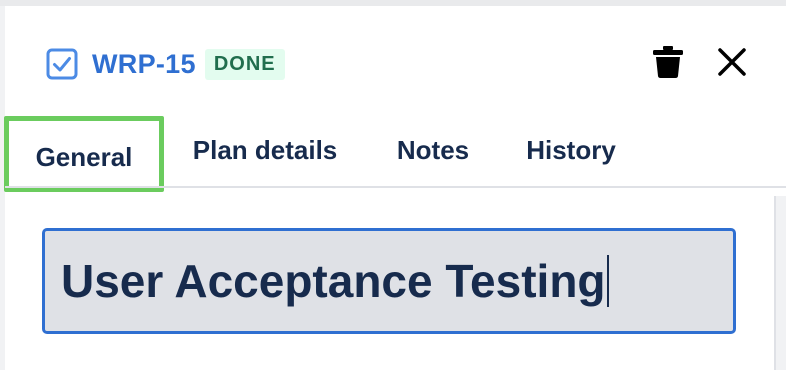 This screenshot has height=370, width=786. I want to click on tab-general: General, so click(84, 154).